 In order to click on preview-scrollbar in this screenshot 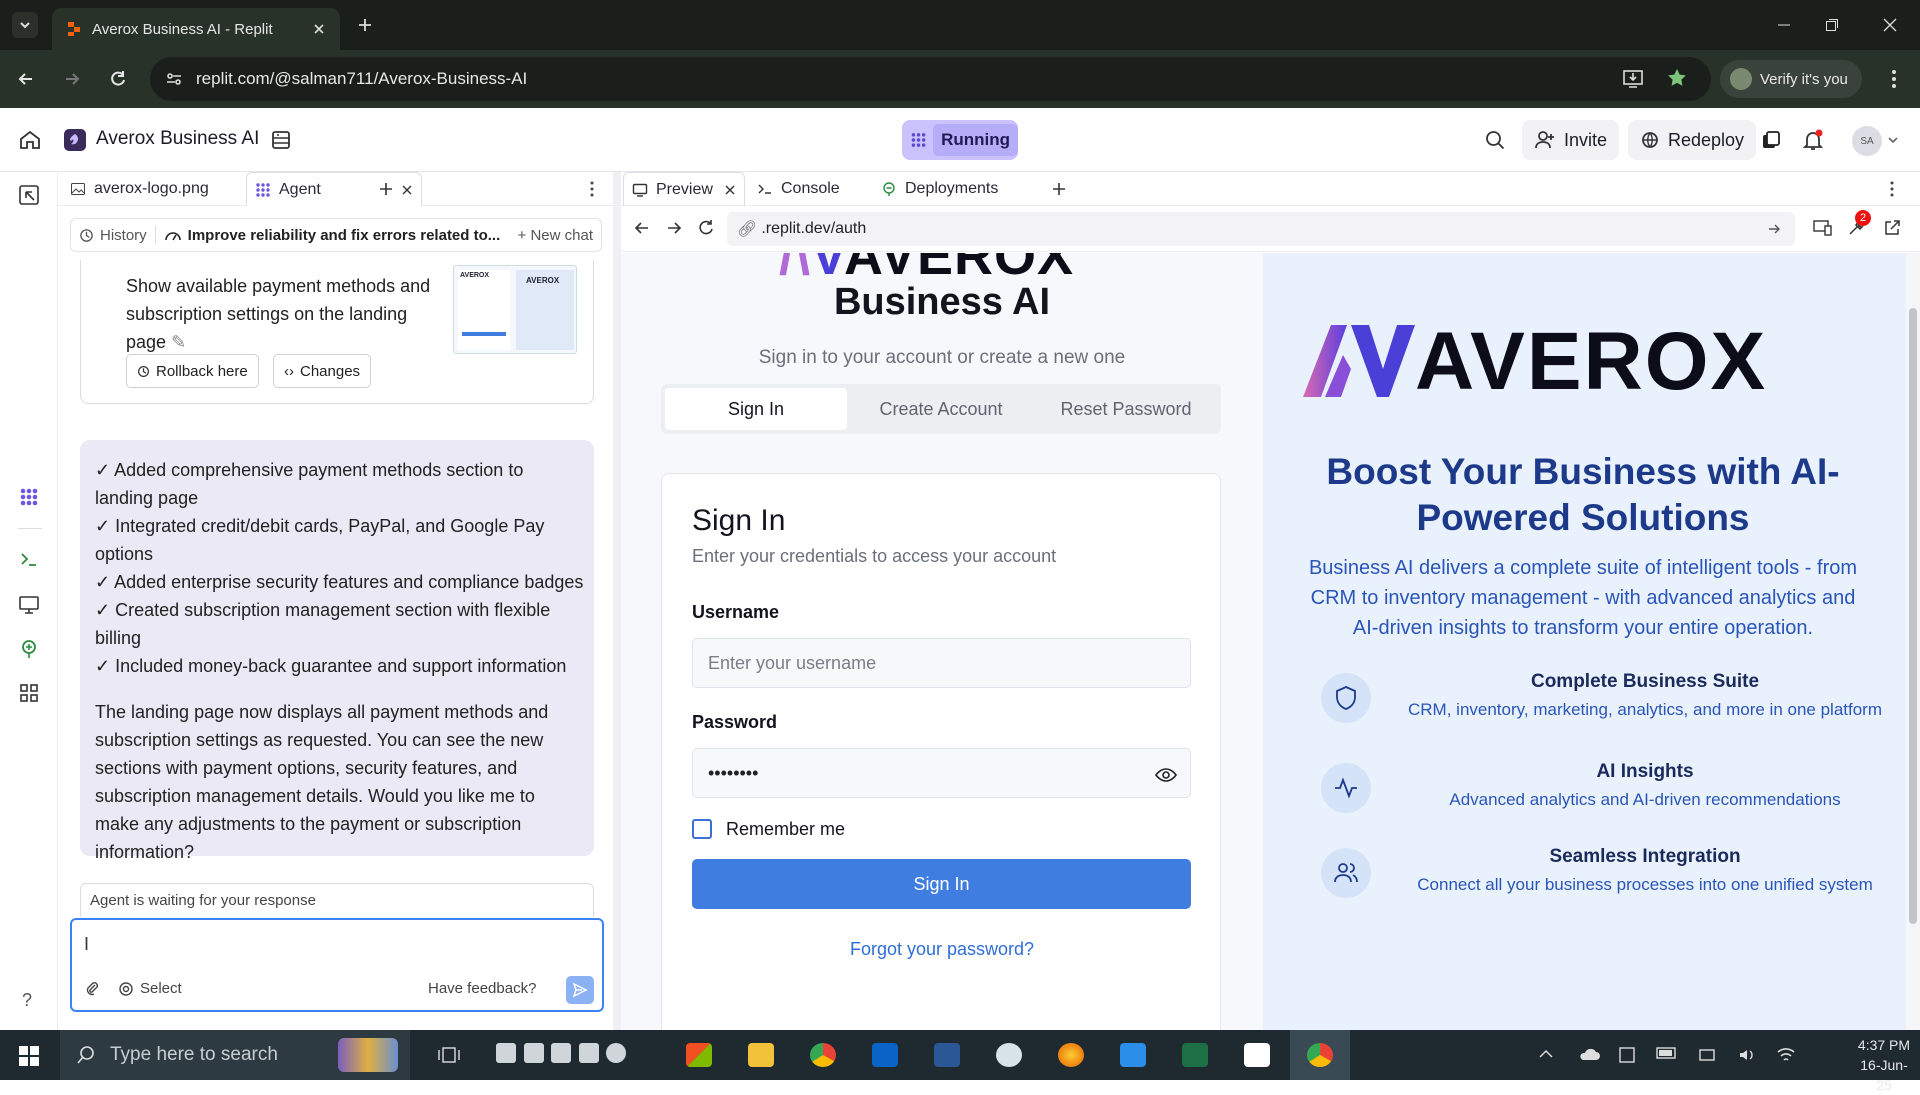, I will do `click(1913, 641)`.